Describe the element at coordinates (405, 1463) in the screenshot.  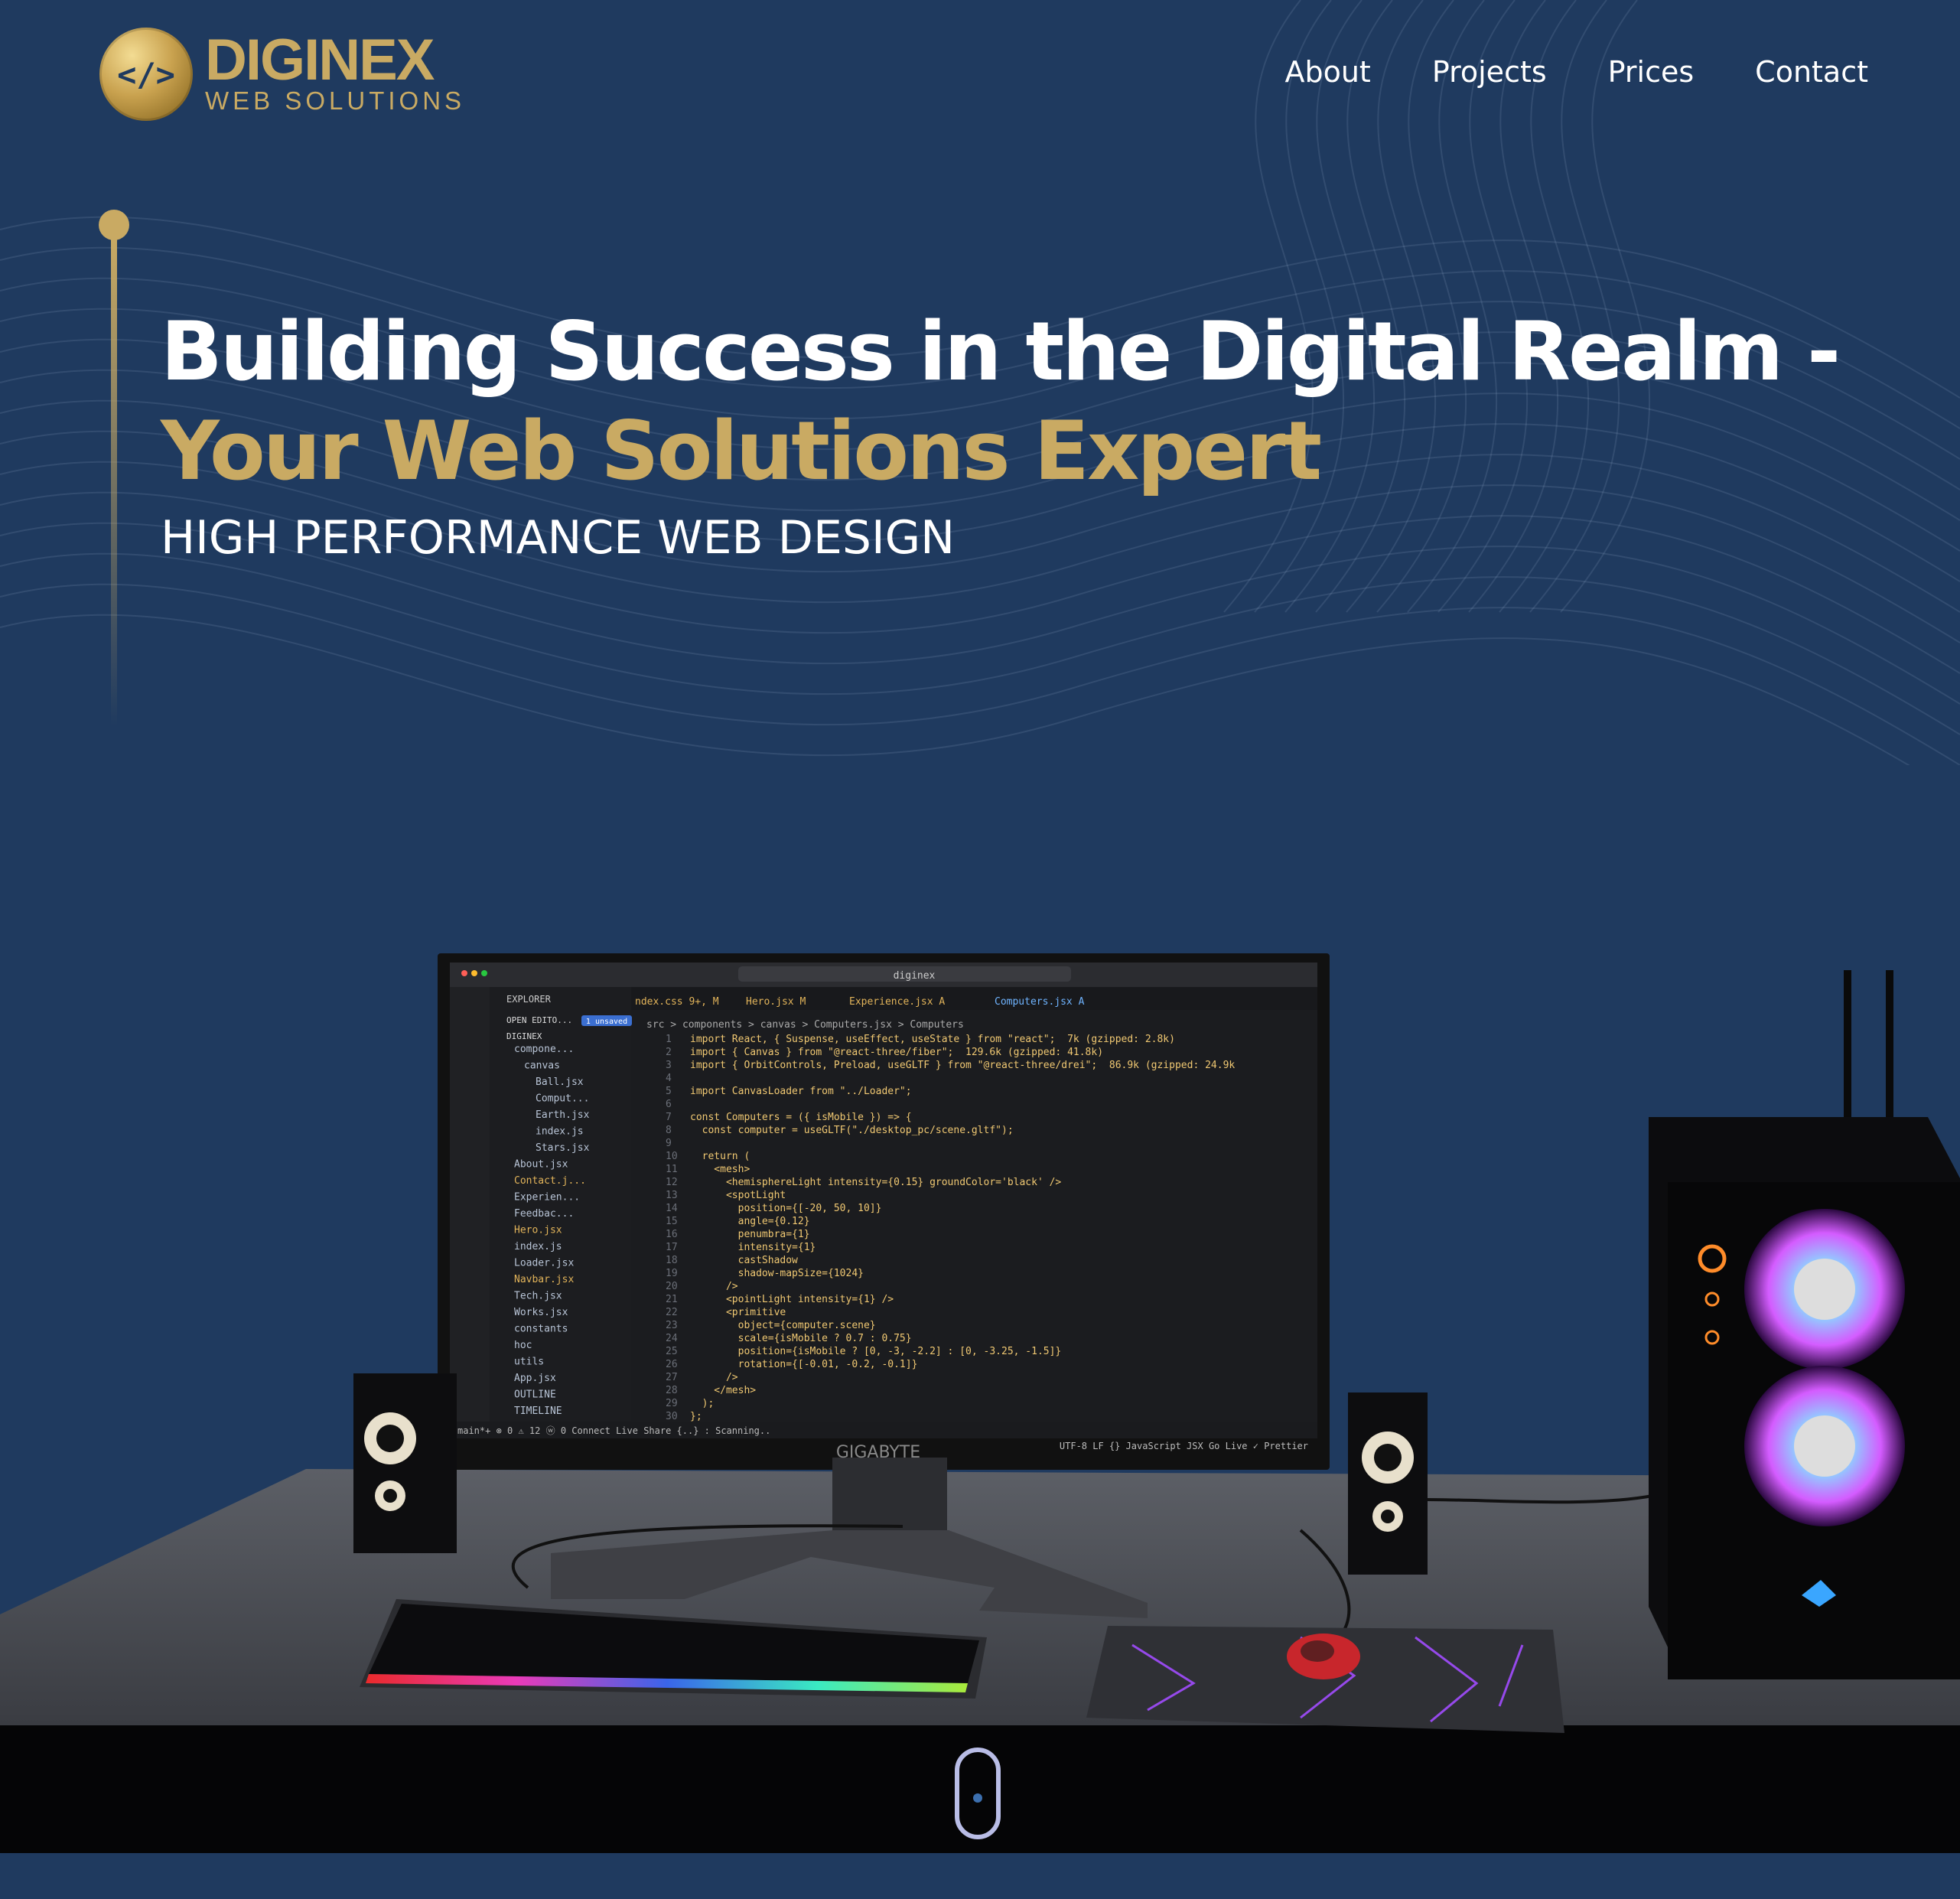
I see `left-speaker` at that location.